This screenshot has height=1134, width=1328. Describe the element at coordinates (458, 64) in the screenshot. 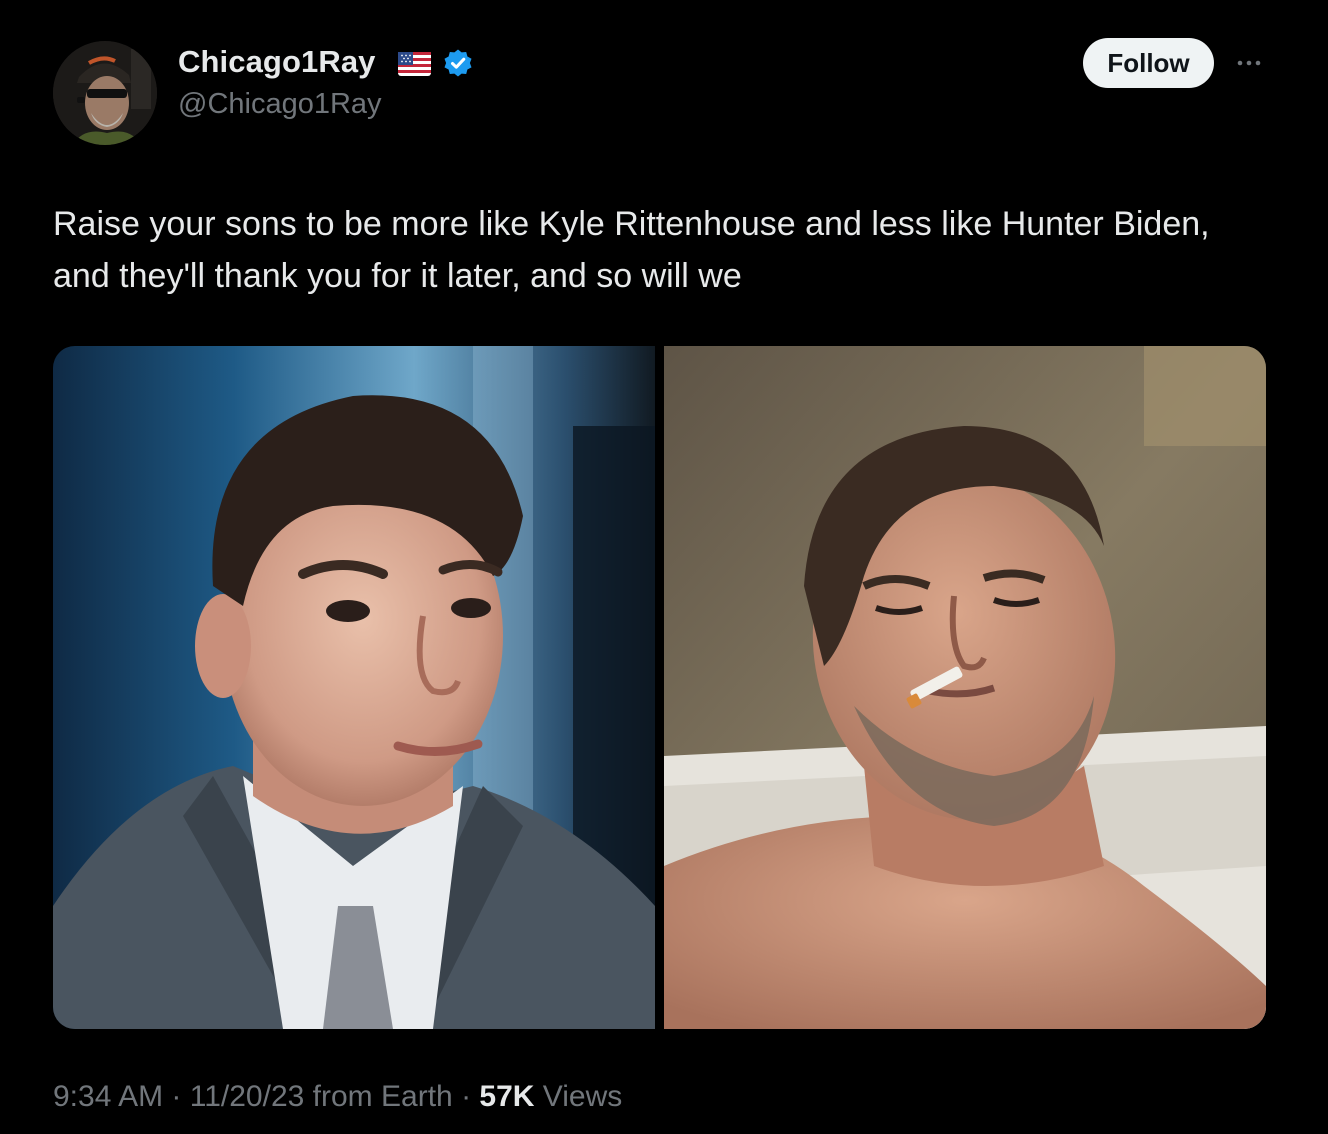

I see `verified-badge-icon` at that location.